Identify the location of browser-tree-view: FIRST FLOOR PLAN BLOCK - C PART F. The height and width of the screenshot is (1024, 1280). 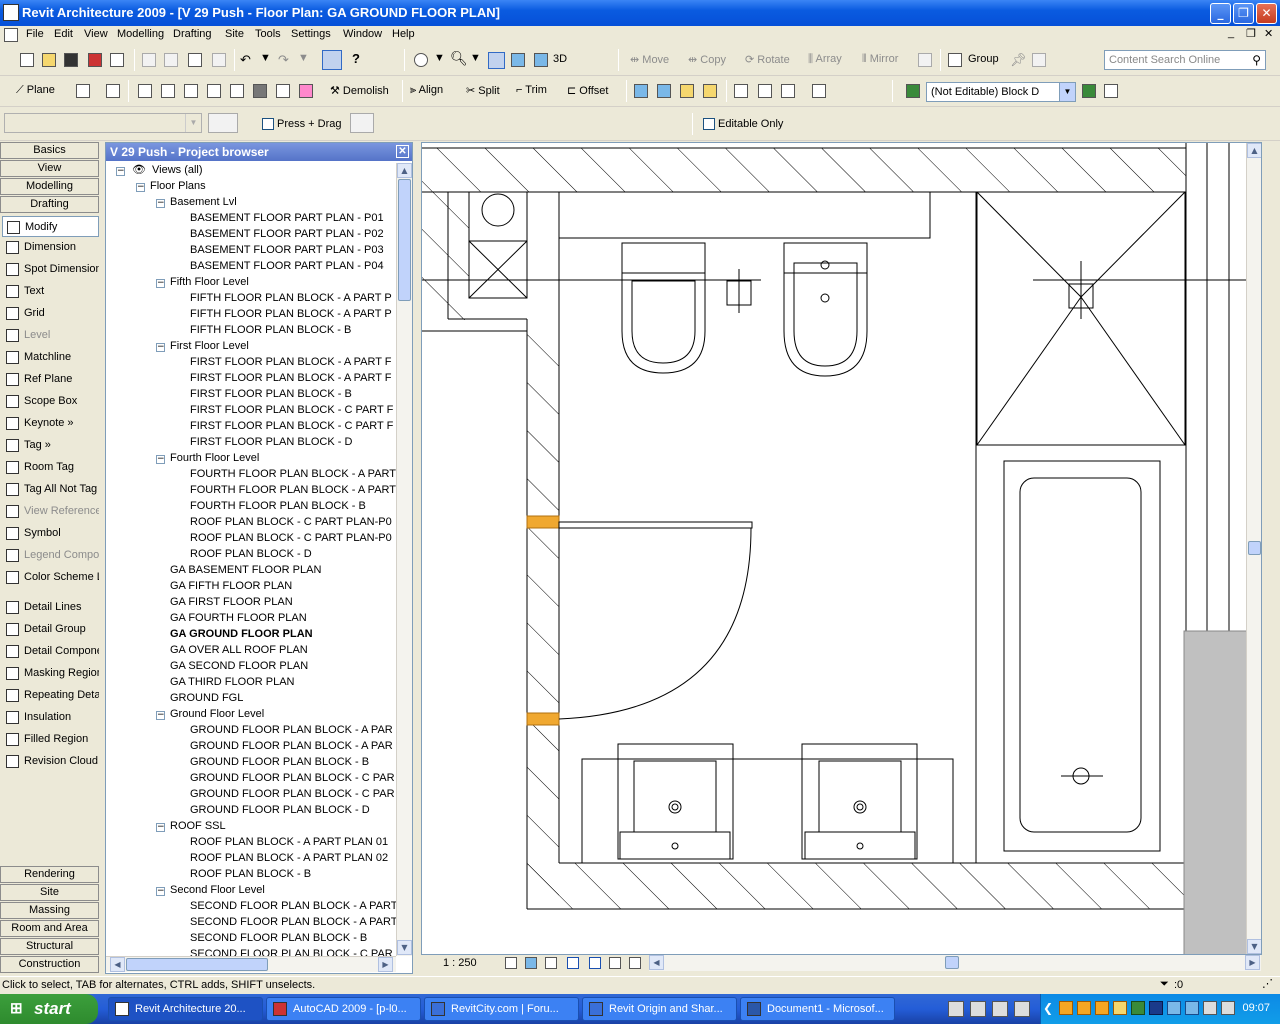
(291, 410).